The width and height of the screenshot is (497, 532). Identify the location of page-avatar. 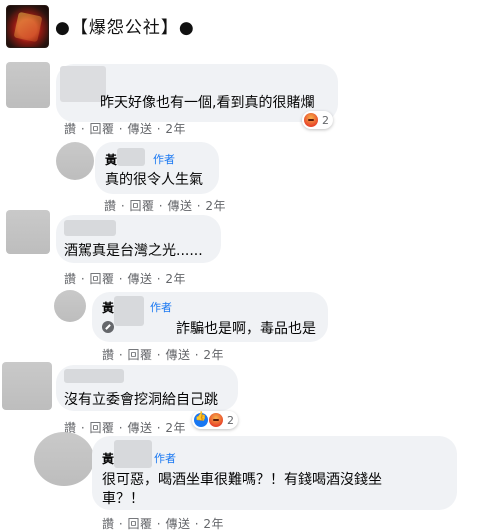
(27, 26).